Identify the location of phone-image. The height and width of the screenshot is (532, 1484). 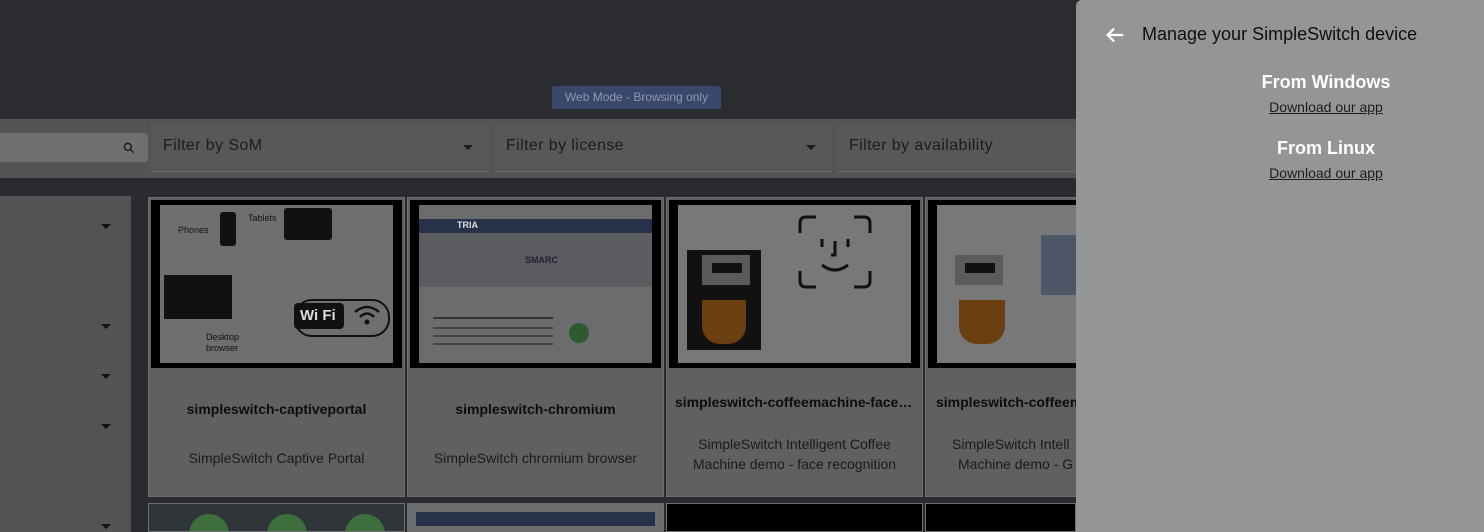
(228, 229).